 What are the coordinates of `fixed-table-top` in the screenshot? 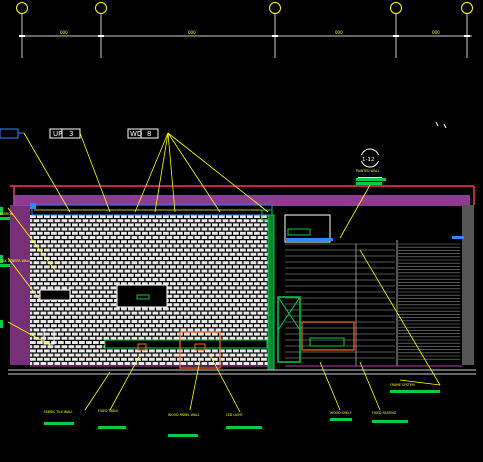 It's located at (186, 344).